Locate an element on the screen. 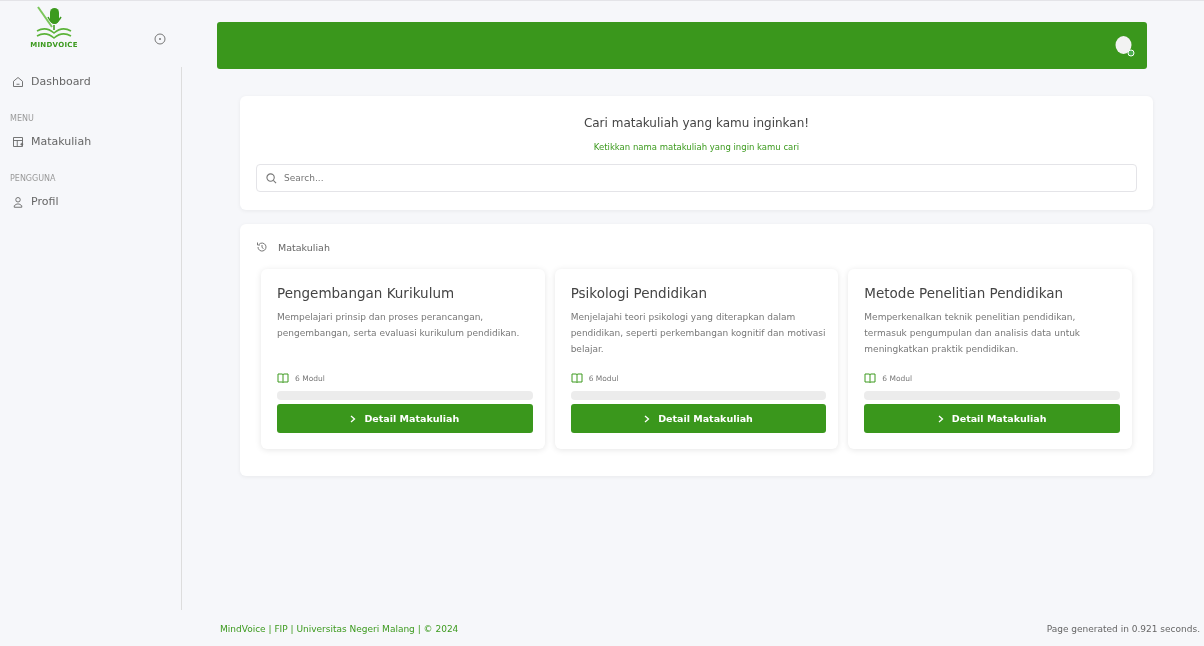  course-description: Menjelajahi teori psikologi yang diterapkan dalam pendidikan, seperti perkembangan kognitif dan motivasi belajar. is located at coordinates (698, 333).